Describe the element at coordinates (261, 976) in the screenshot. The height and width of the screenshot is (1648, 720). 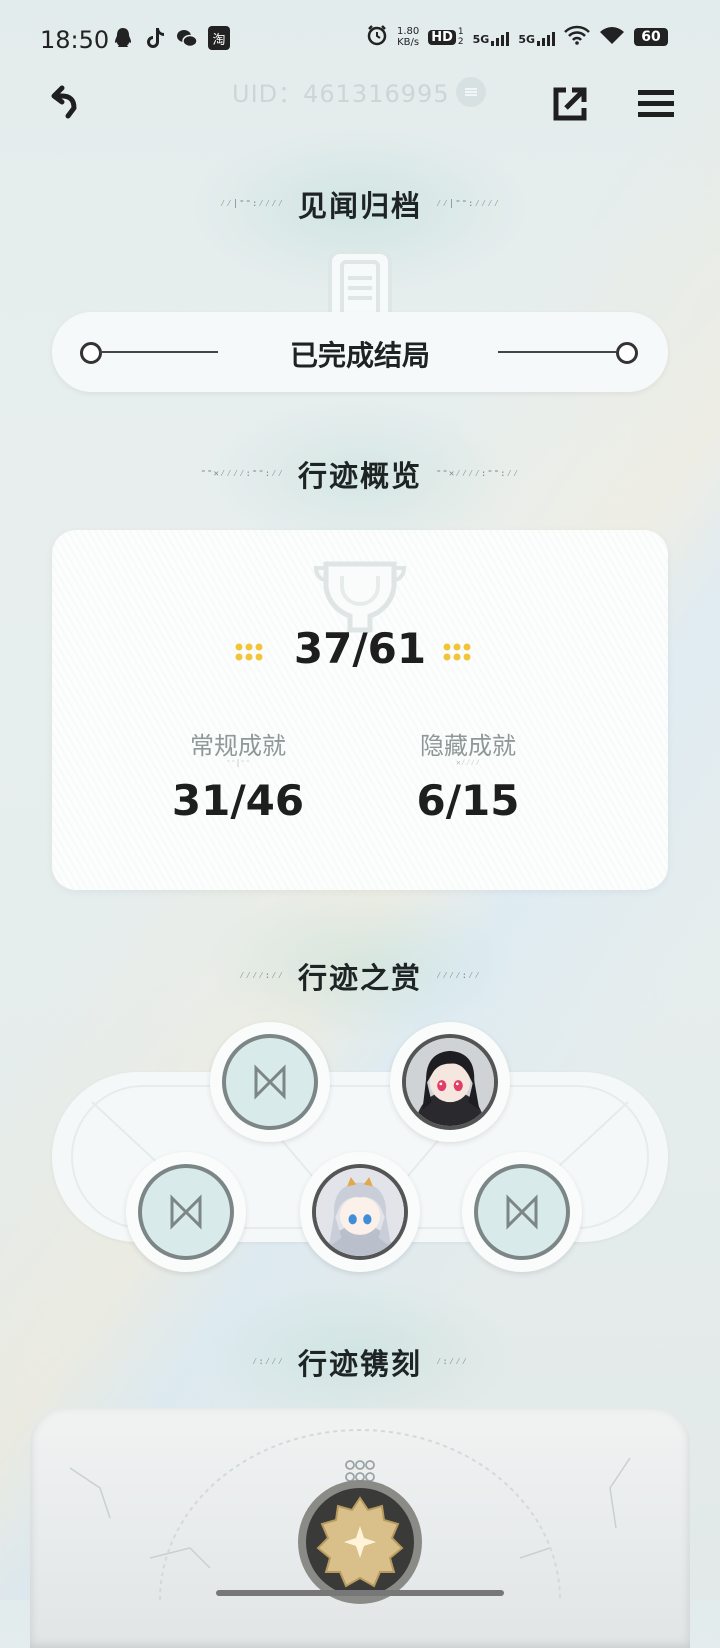
I see `header-deco-left: ⁄⁄⁄⁄:⁄⁄` at that location.